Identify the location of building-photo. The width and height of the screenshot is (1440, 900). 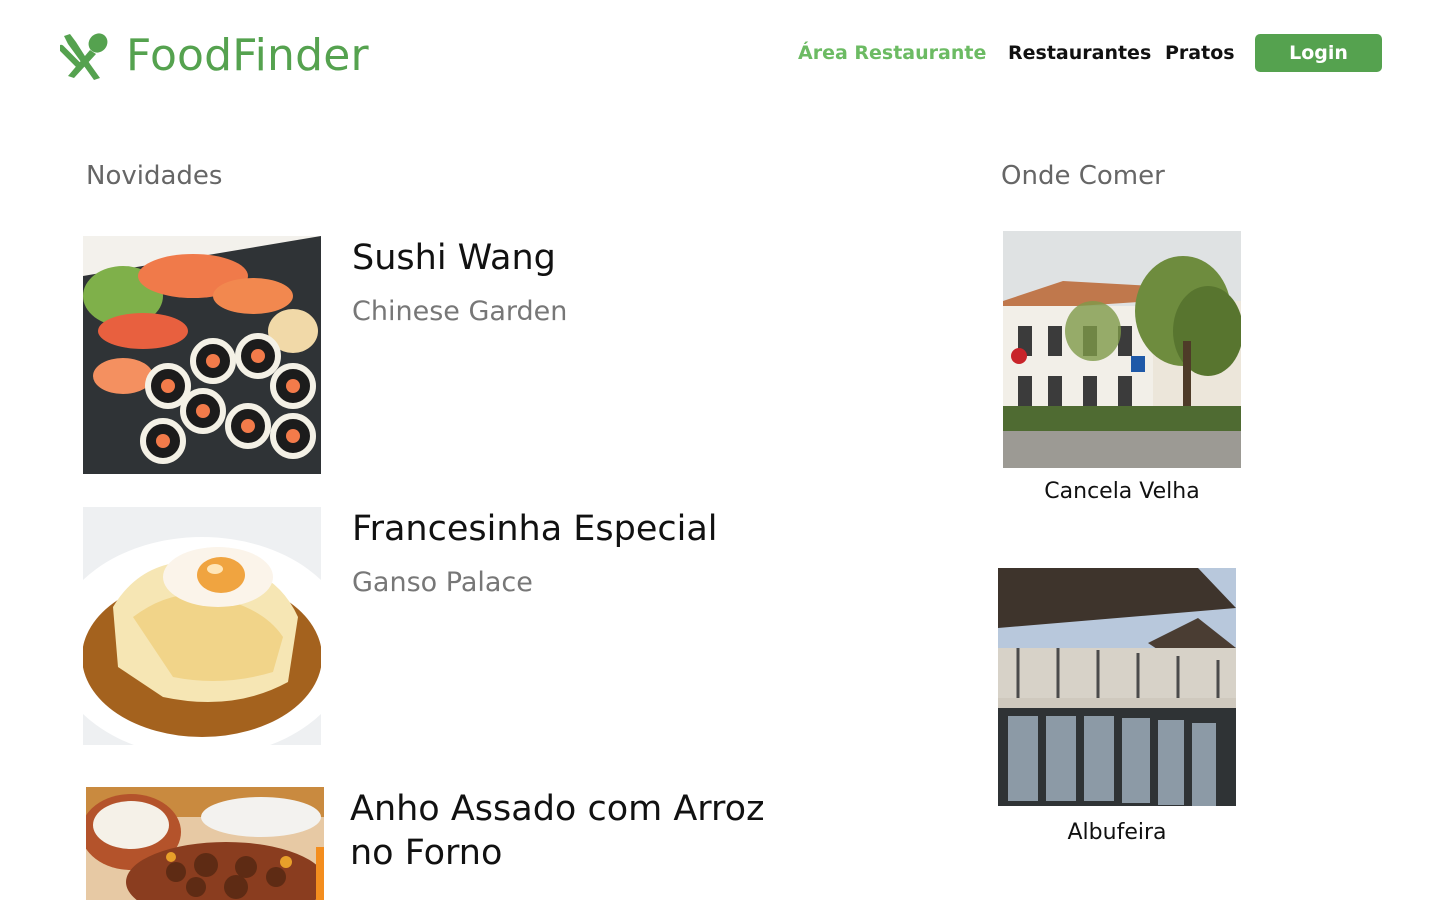
(1122, 349).